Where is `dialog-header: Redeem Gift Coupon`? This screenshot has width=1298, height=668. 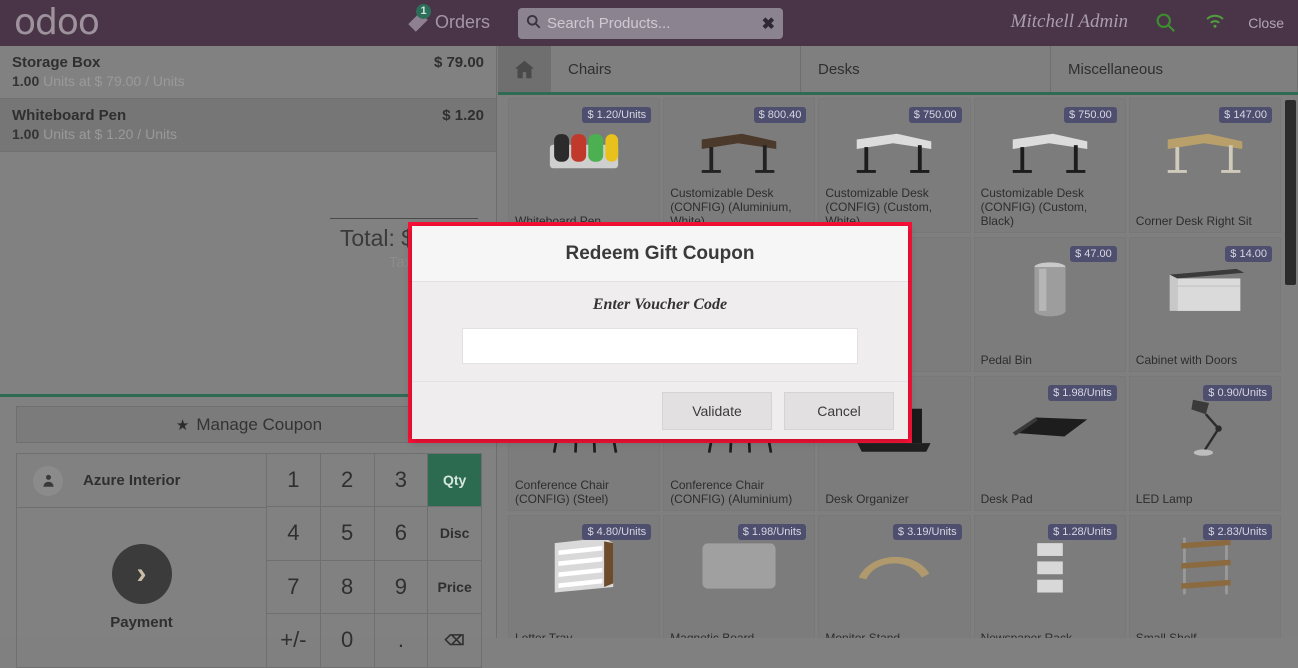
dialog-header: Redeem Gift Coupon is located at coordinates (660, 254).